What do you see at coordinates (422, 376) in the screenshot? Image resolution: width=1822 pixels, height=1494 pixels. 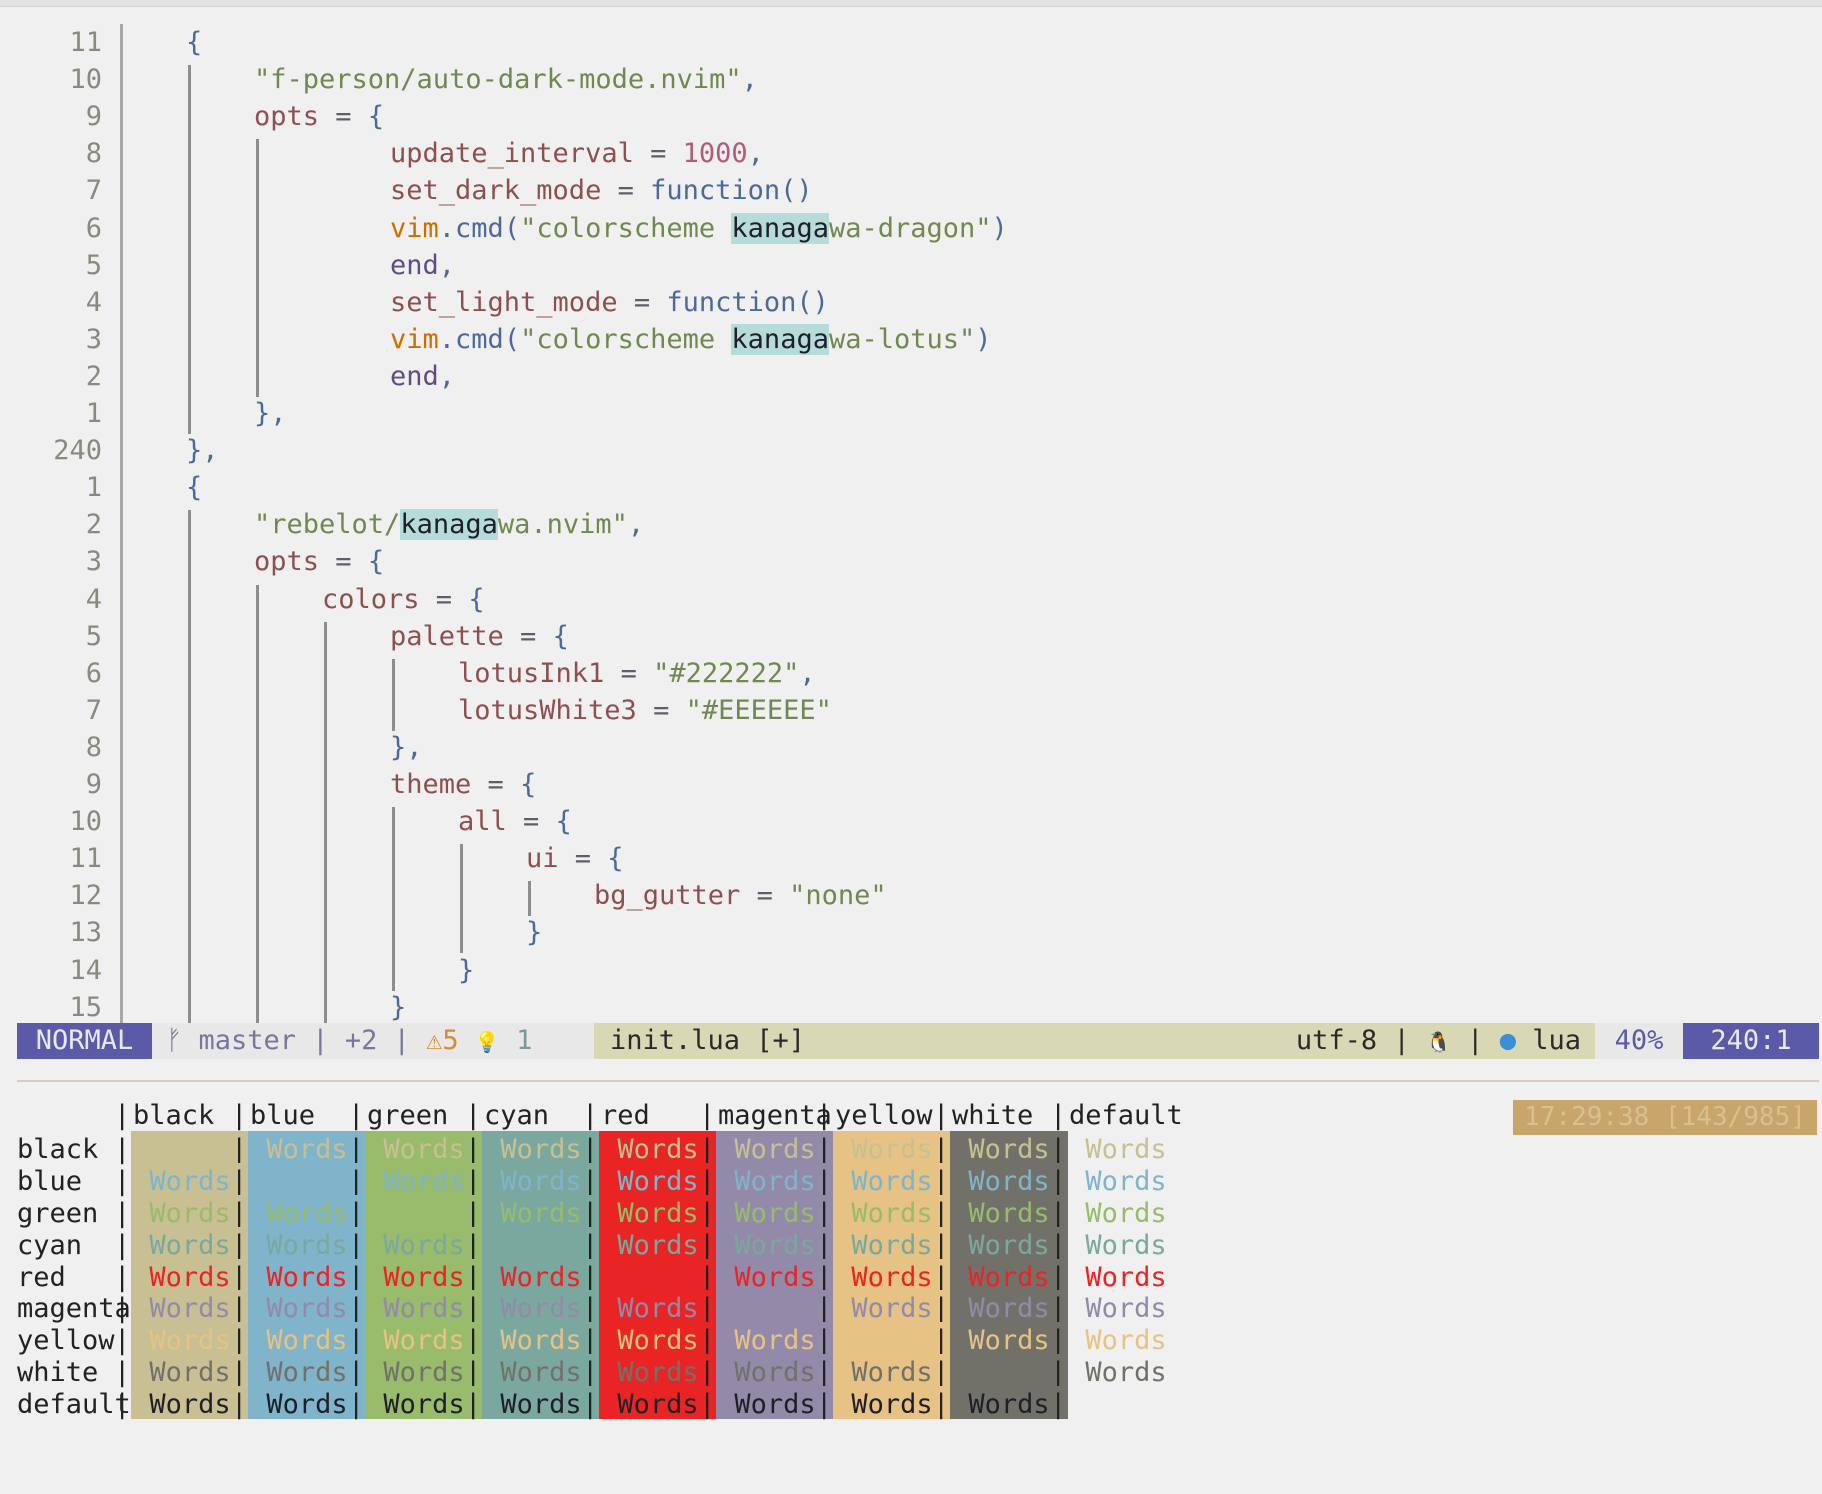 I see `code-text: end,` at bounding box center [422, 376].